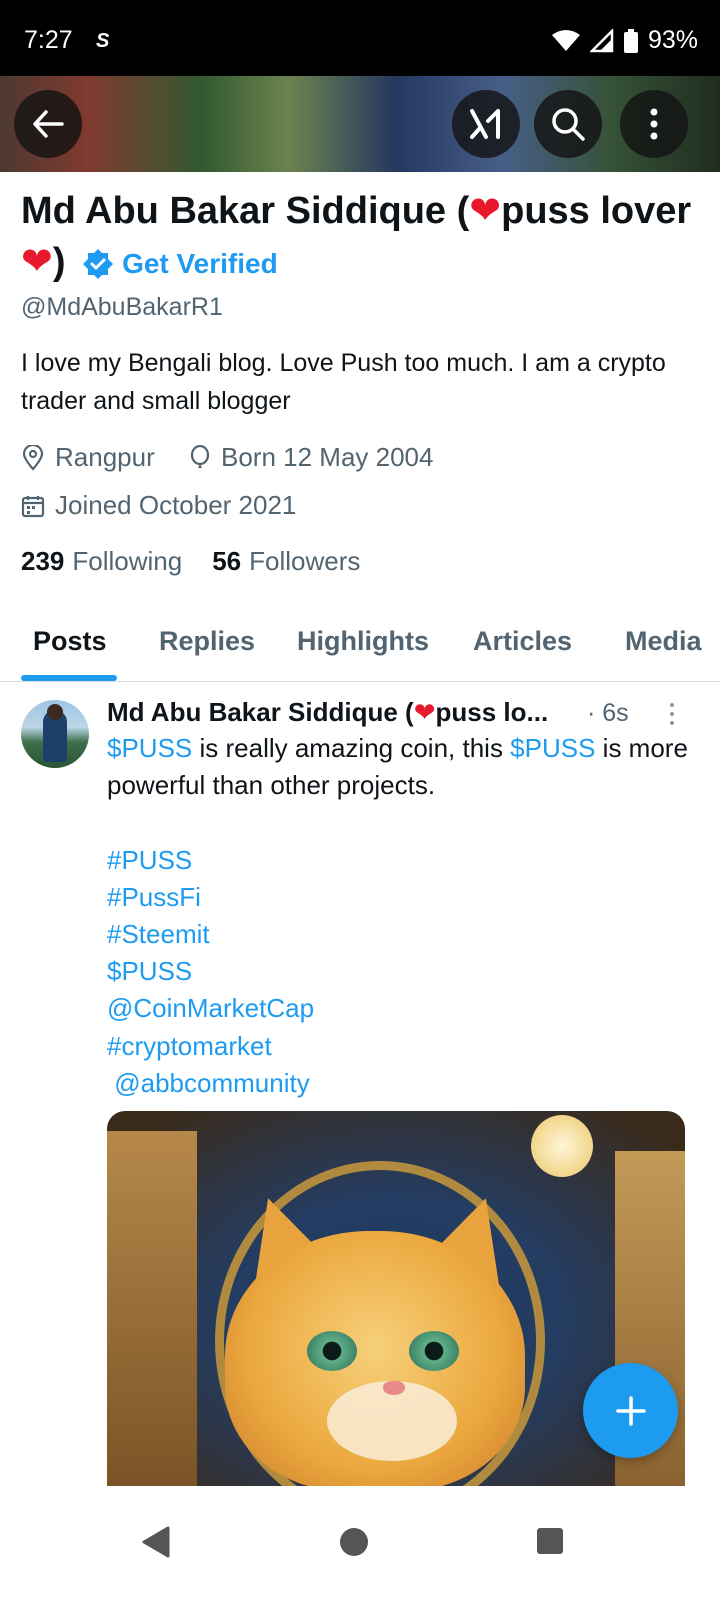 The width and height of the screenshot is (720, 1600). Describe the element at coordinates (149, 860) in the screenshot. I see `hashtag-link: #PUSS` at that location.